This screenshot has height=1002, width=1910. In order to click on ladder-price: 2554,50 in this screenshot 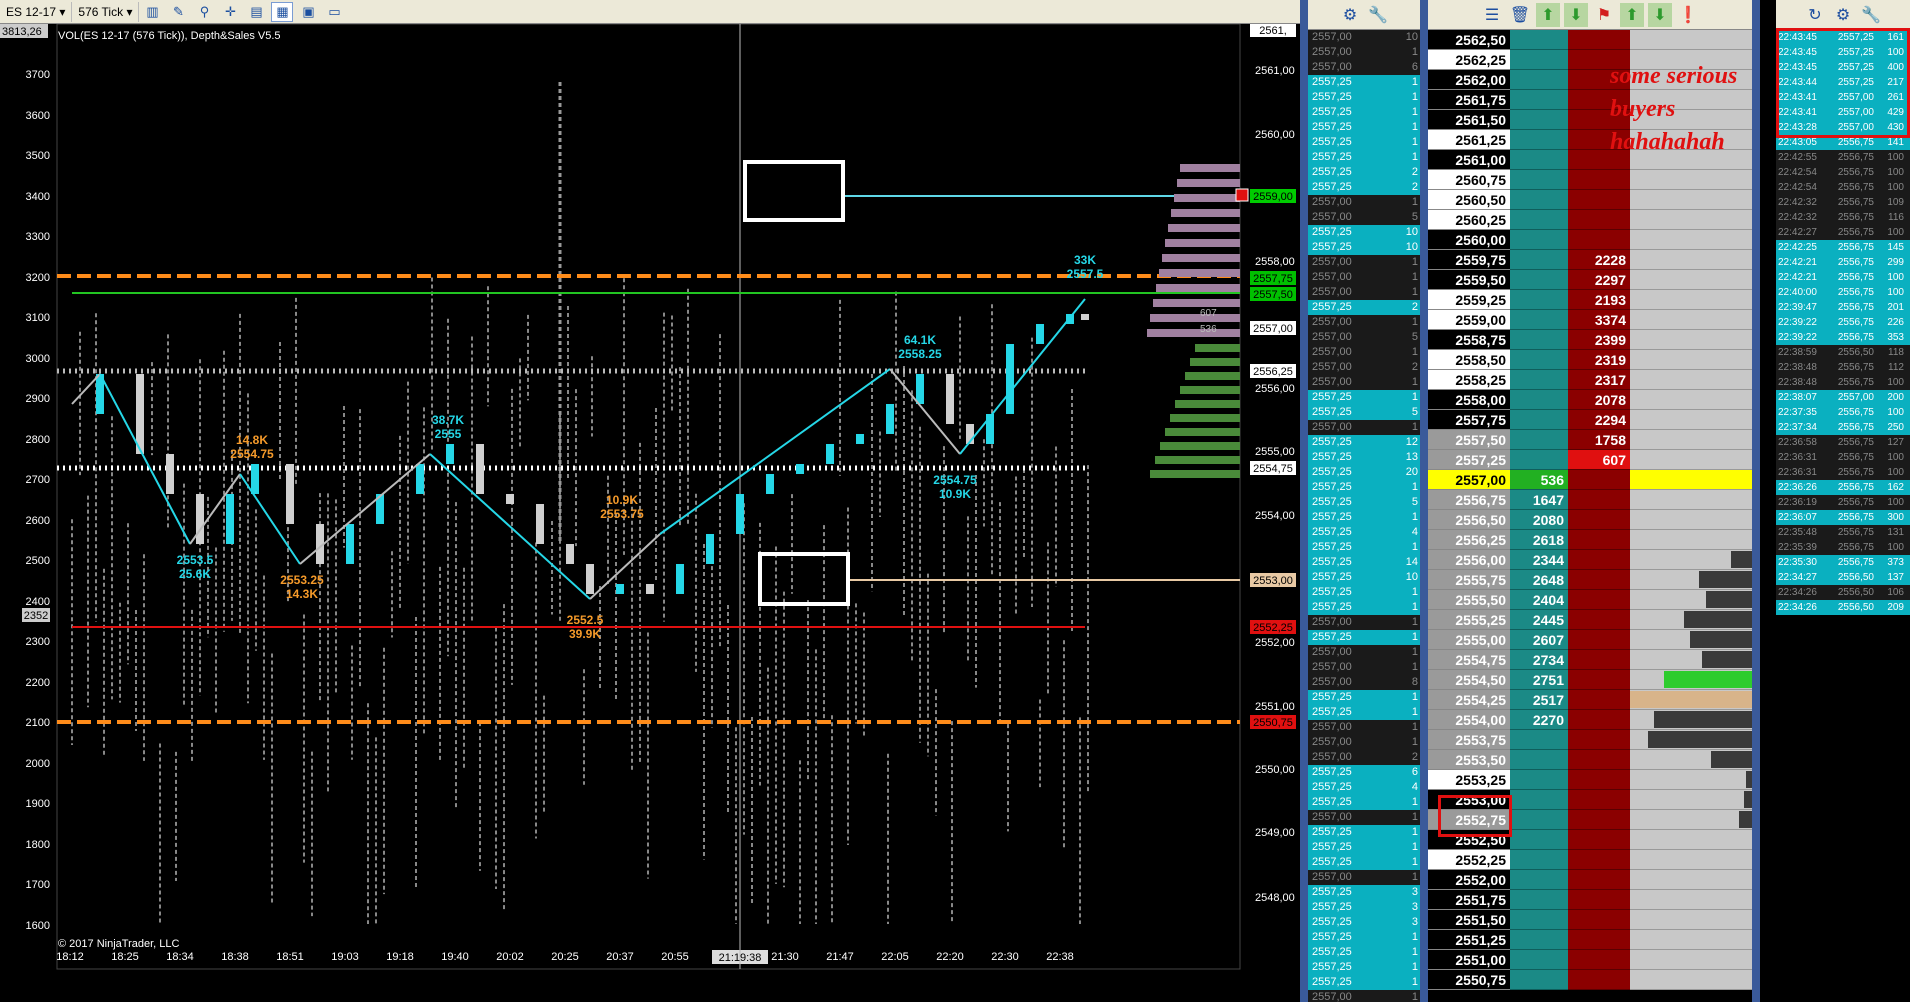, I will do `click(1469, 680)`.